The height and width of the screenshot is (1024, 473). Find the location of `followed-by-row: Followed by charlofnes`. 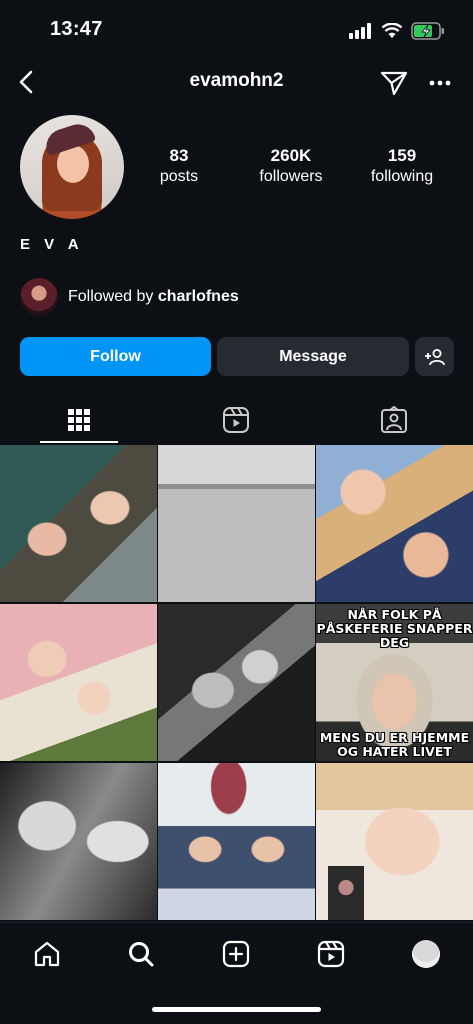

followed-by-row: Followed by charlofnes is located at coordinates (129, 297).